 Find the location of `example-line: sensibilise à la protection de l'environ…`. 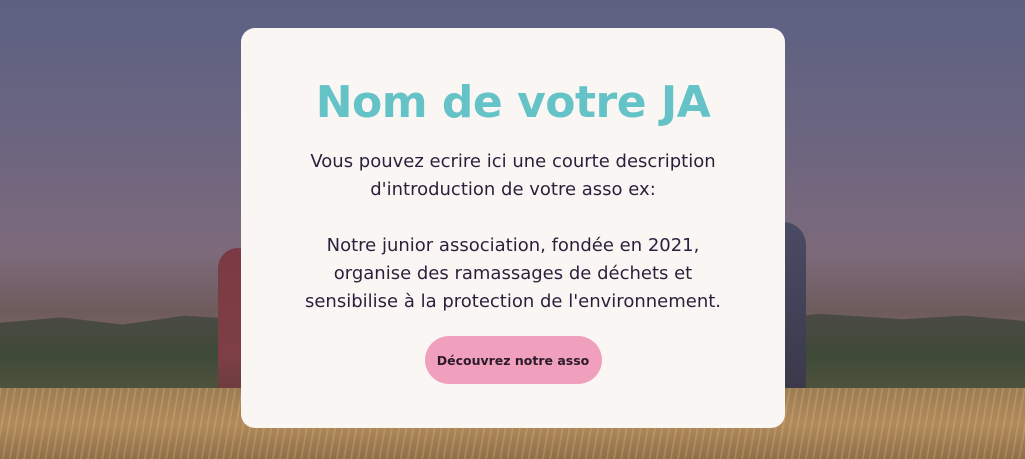

example-line: sensibilise à la protection de l'environ… is located at coordinates (513, 301).